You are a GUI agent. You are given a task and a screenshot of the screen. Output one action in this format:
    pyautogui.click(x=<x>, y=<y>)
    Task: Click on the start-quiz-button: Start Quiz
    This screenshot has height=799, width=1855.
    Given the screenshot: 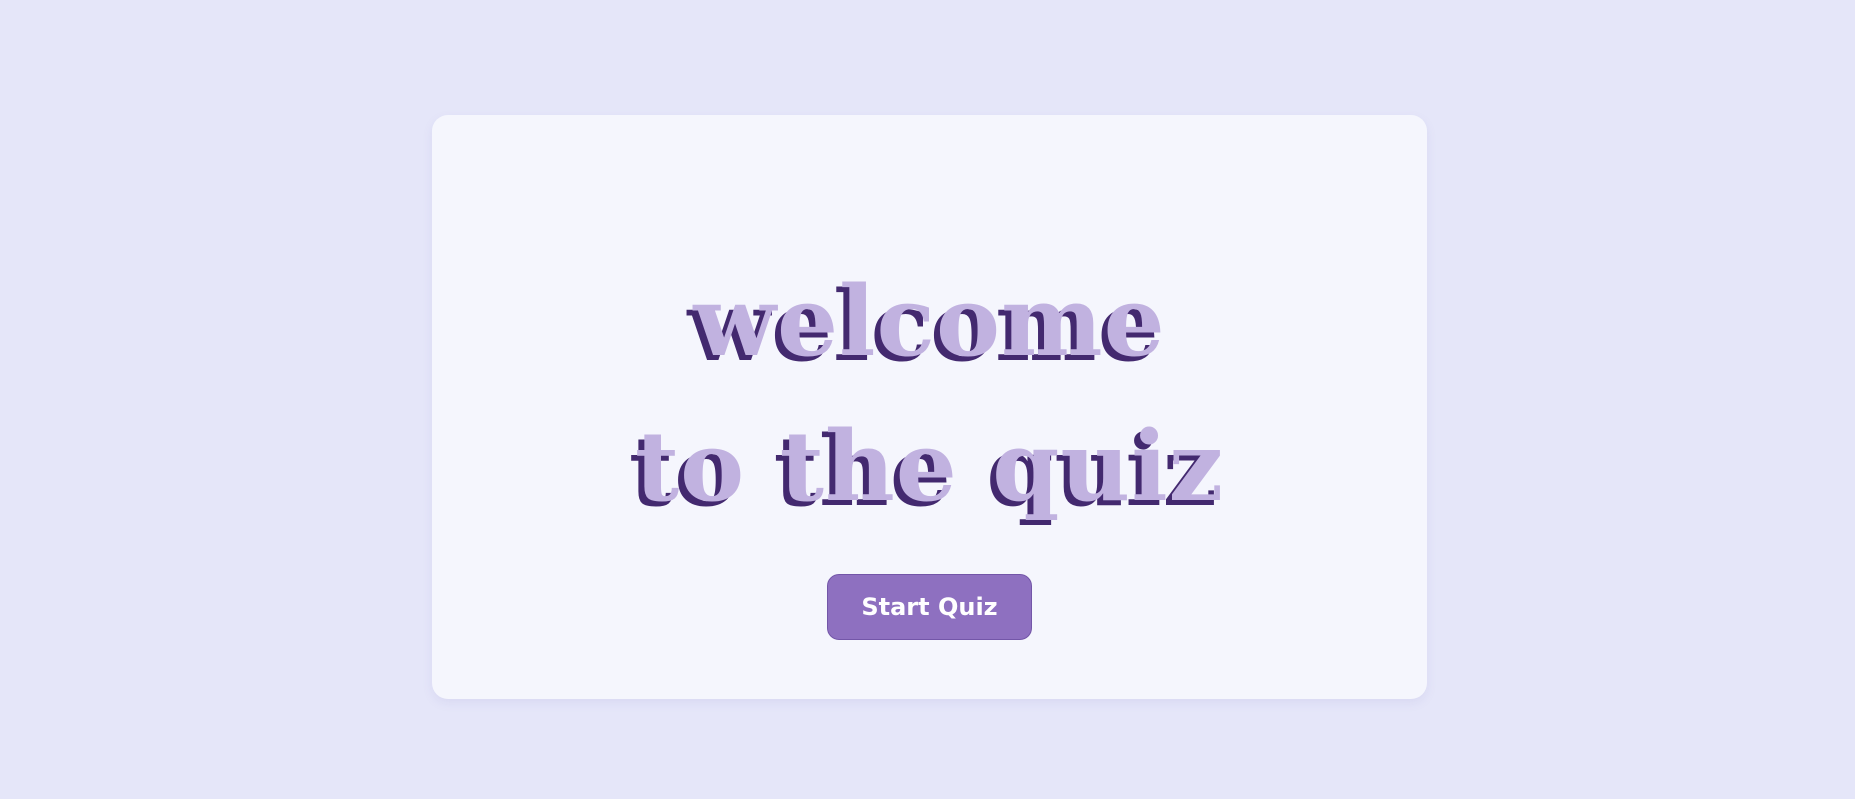 What is the action you would take?
    pyautogui.click(x=929, y=607)
    